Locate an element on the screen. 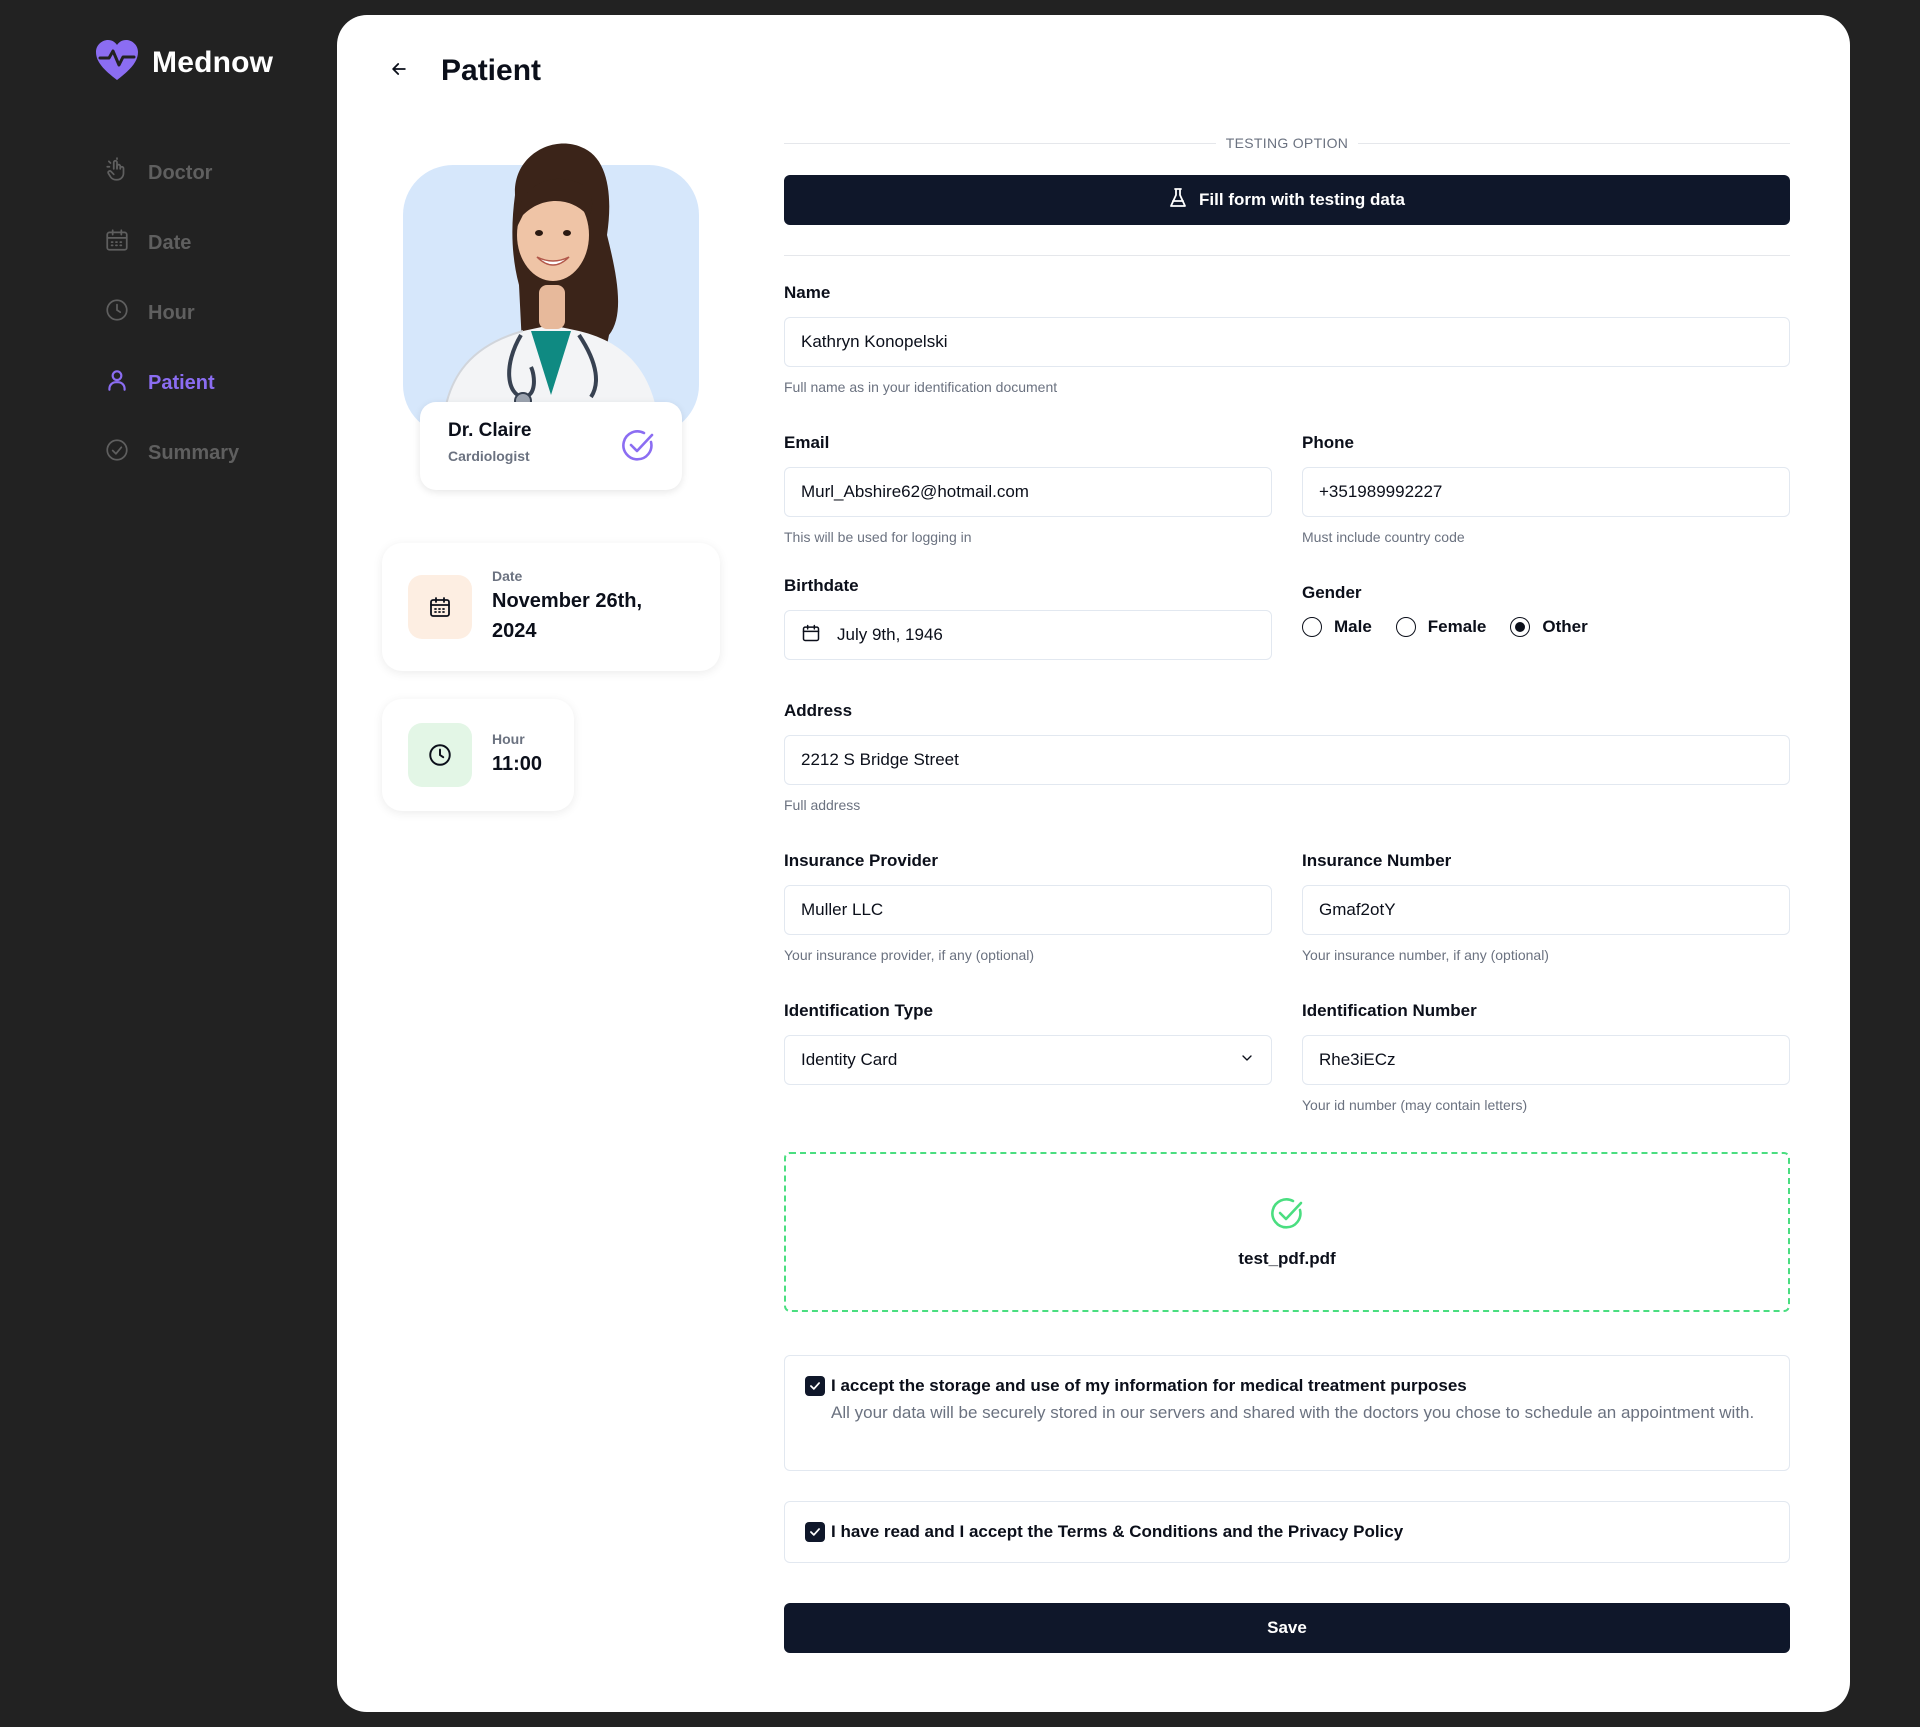  identification-number-label: Identification Number is located at coordinates (1389, 1010).